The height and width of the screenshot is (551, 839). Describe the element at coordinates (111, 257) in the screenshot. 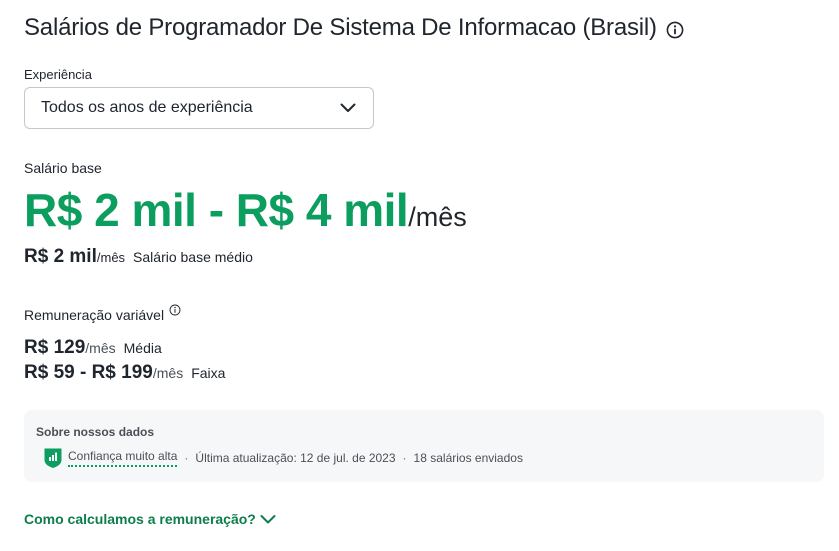

I see `base-salary-average-unit: /mês` at that location.